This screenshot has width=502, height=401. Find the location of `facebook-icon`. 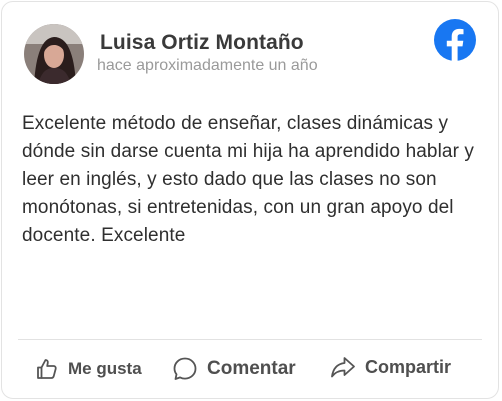

facebook-icon is located at coordinates (455, 40).